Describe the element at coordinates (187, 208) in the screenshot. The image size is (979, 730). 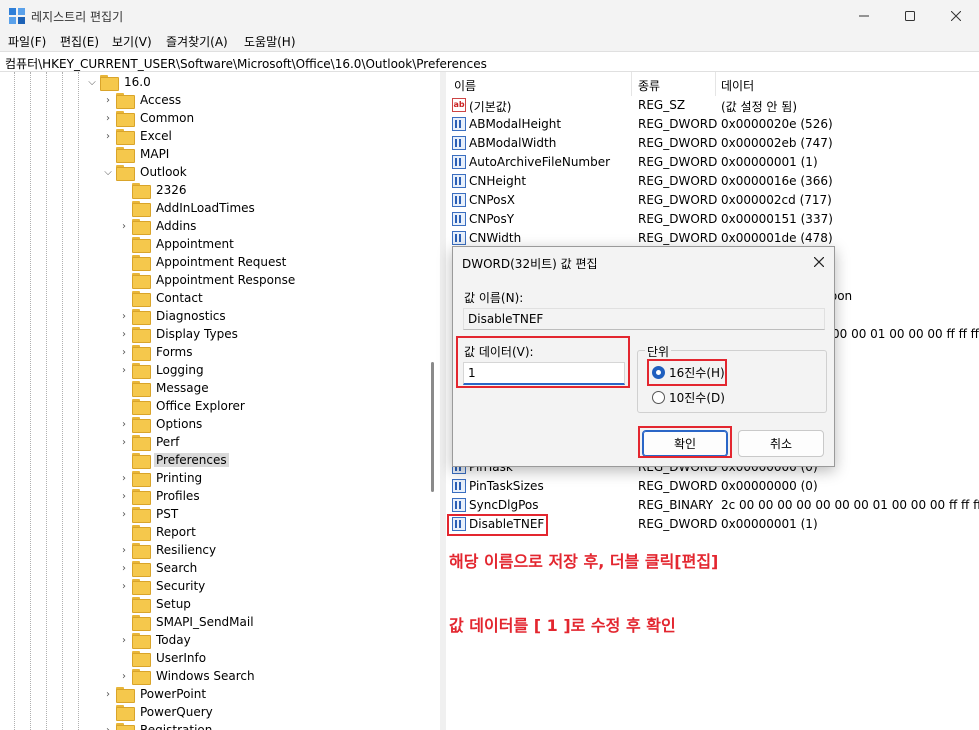
I see `tree-item-addinloadtimes: AddInLoadTimes` at that location.